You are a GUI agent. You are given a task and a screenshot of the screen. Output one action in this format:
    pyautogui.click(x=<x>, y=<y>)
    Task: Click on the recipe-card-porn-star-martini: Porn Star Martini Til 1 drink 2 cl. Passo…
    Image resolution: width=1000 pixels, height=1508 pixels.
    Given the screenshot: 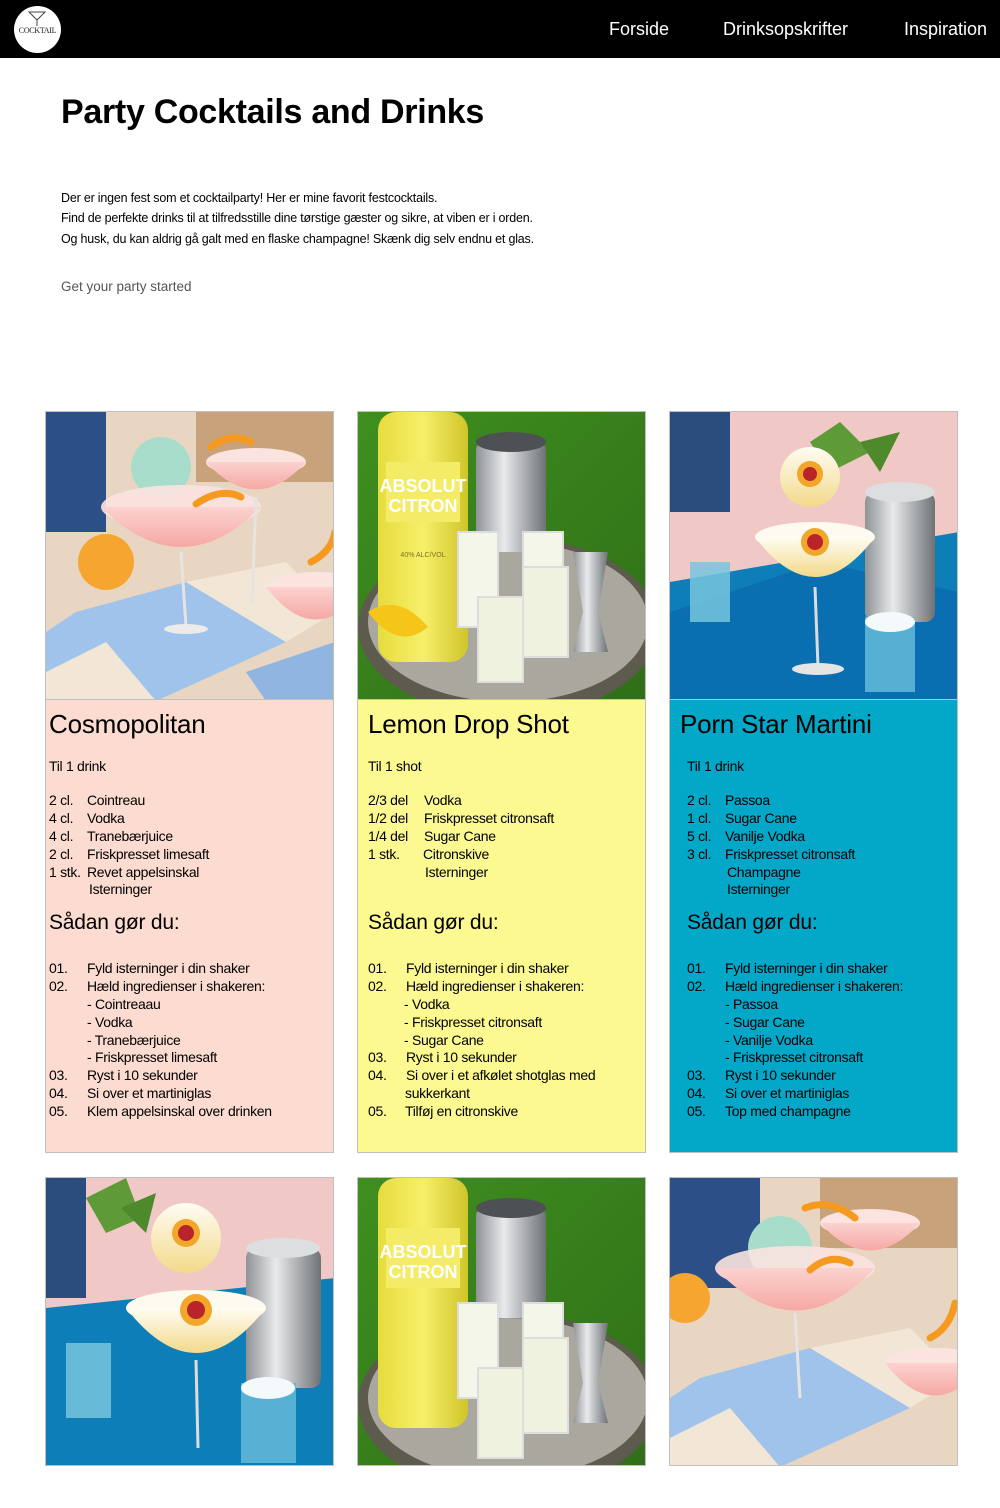 What is the action you would take?
    pyautogui.click(x=813, y=926)
    